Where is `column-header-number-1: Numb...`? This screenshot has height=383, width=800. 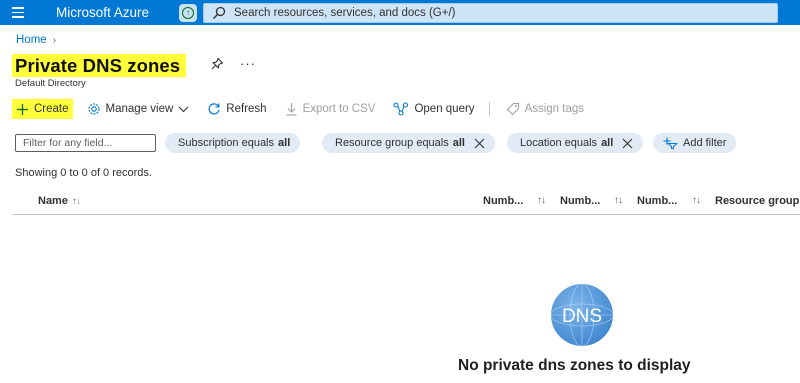 column-header-number-1: Numb... is located at coordinates (503, 201).